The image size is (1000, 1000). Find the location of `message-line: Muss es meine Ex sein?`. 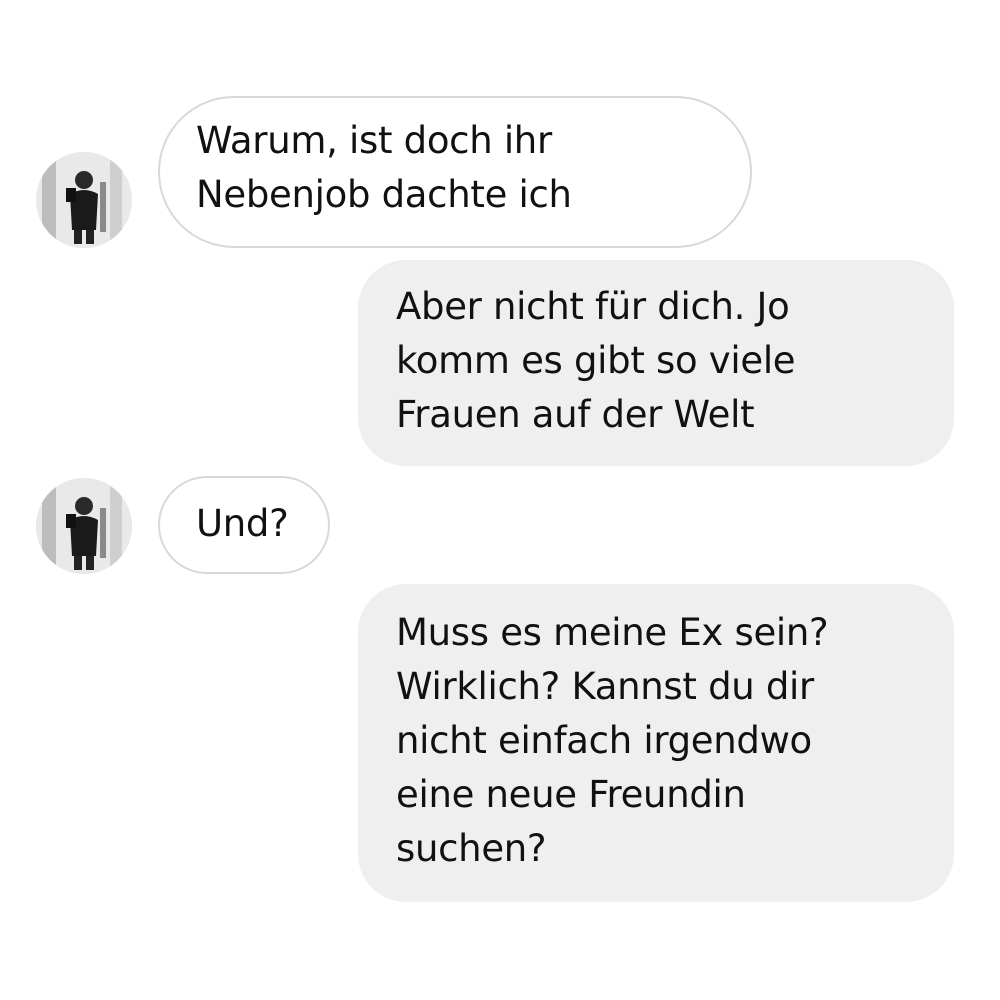

message-line: Muss es meine Ex sein? is located at coordinates (612, 632).